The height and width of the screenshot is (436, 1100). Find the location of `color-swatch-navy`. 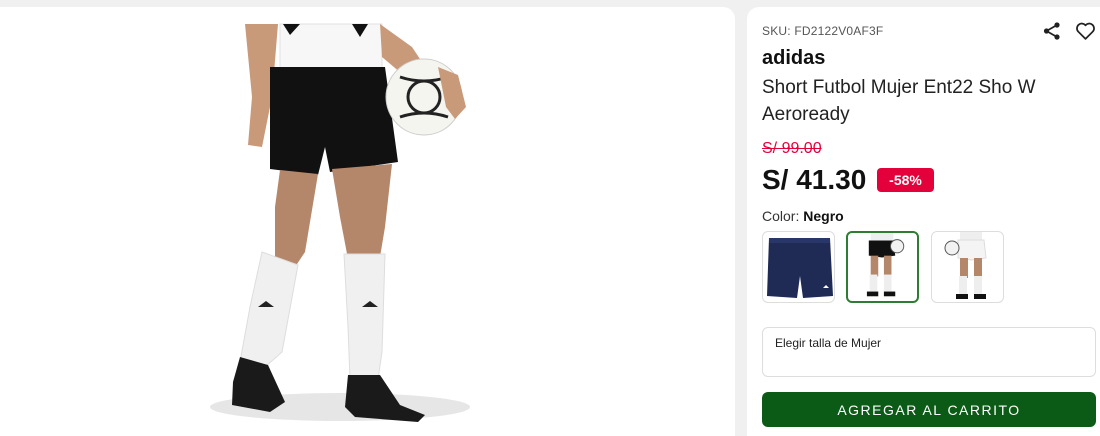

color-swatch-navy is located at coordinates (798, 267).